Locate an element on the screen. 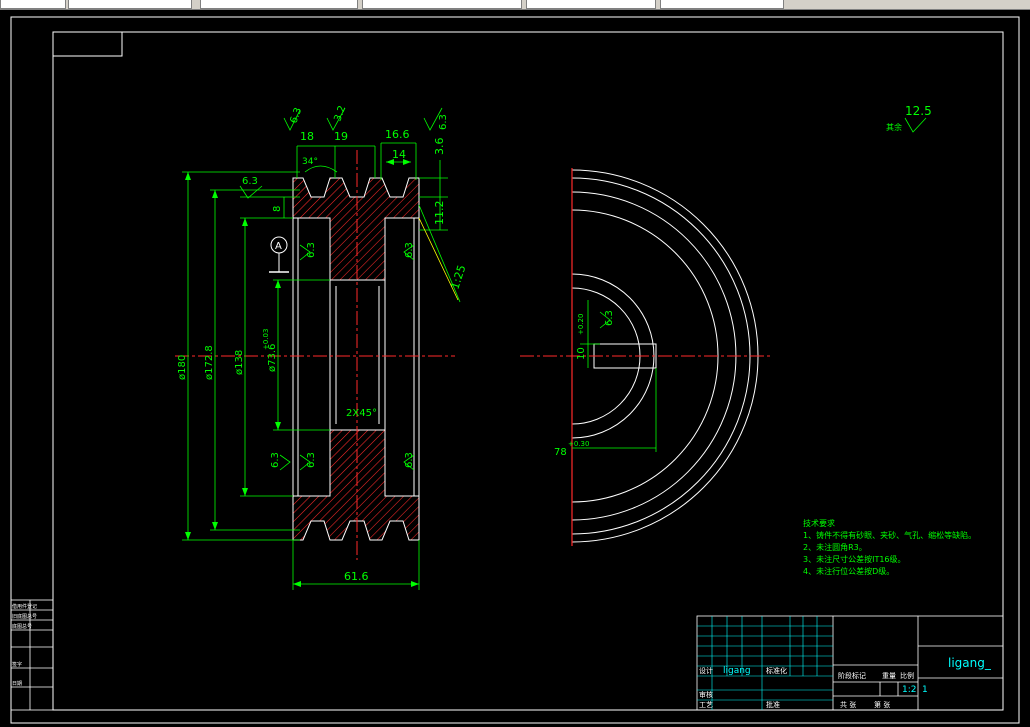 The height and width of the screenshot is (727, 1030). dim-14: 14 is located at coordinates (399, 154).